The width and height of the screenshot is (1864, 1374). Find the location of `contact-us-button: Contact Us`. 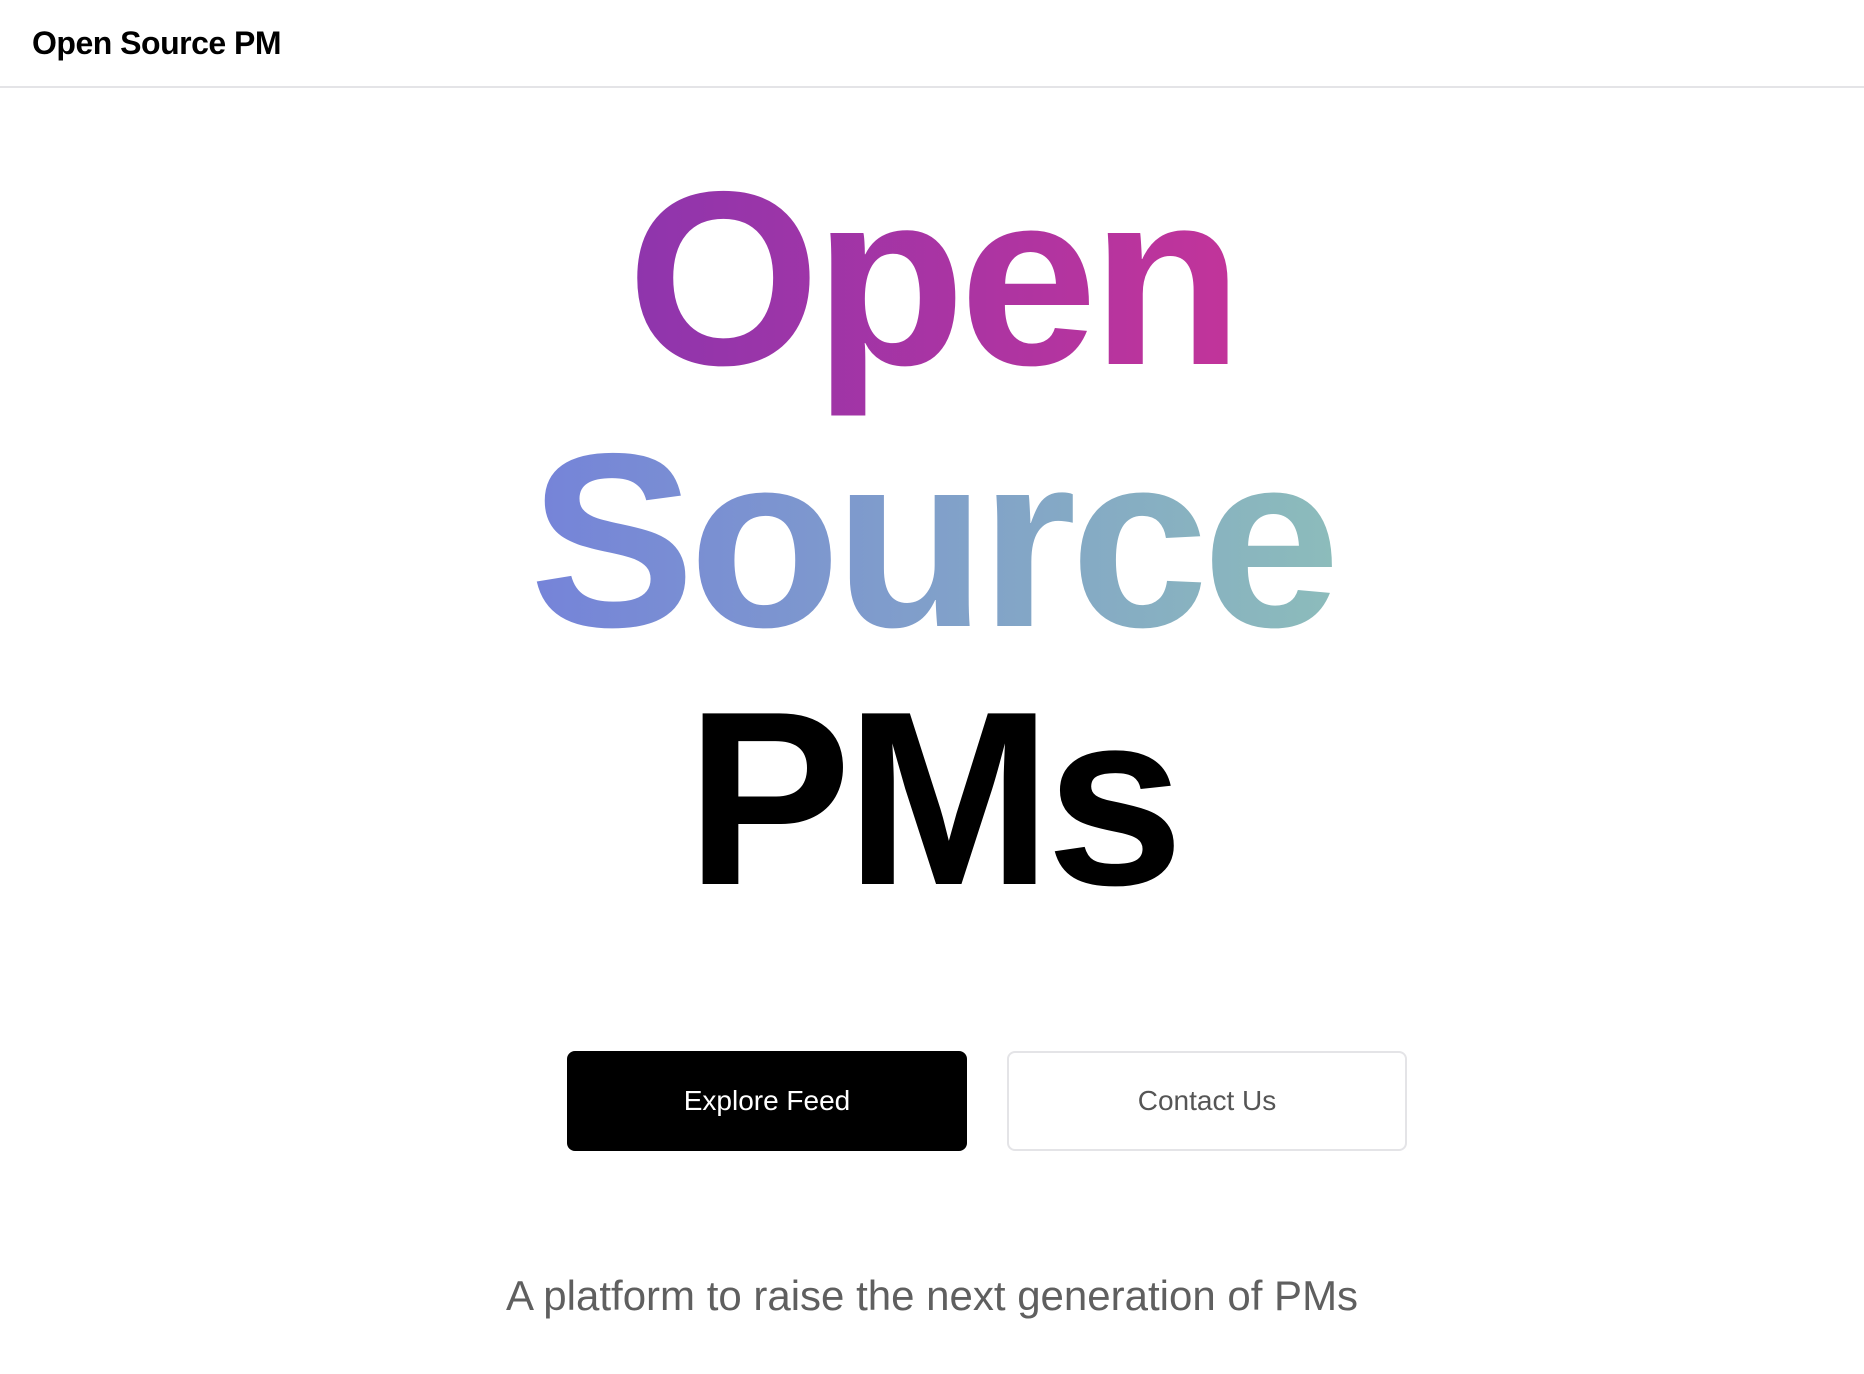

contact-us-button: Contact Us is located at coordinates (1207, 1101).